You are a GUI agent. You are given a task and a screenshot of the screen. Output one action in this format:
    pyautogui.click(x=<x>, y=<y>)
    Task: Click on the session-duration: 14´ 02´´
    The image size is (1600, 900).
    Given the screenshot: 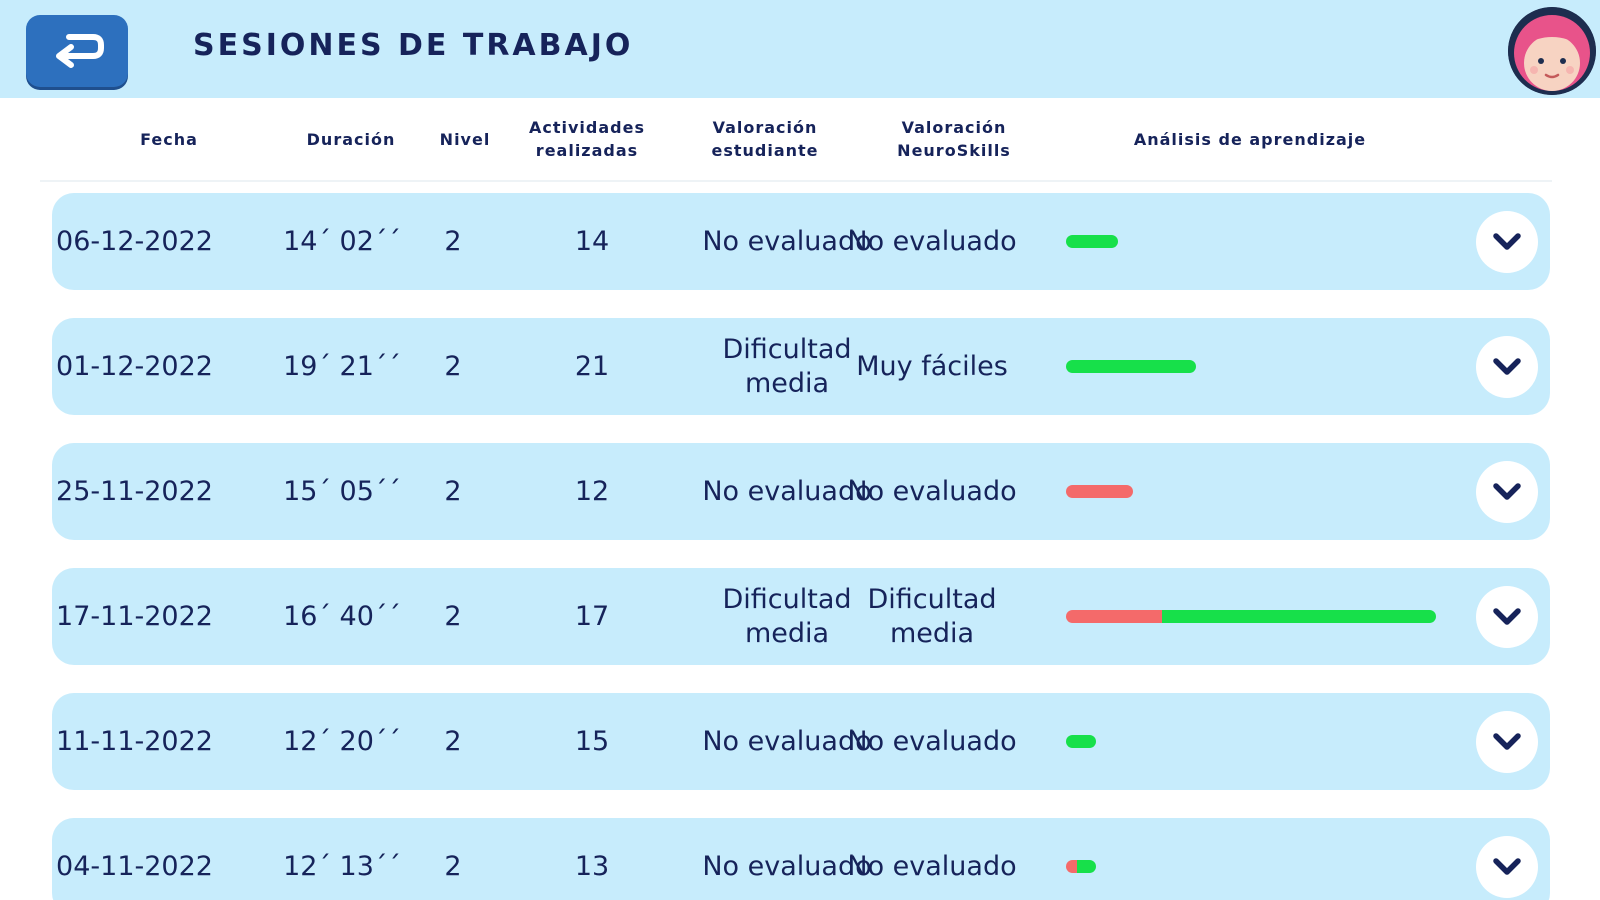 What is the action you would take?
    pyautogui.click(x=342, y=241)
    